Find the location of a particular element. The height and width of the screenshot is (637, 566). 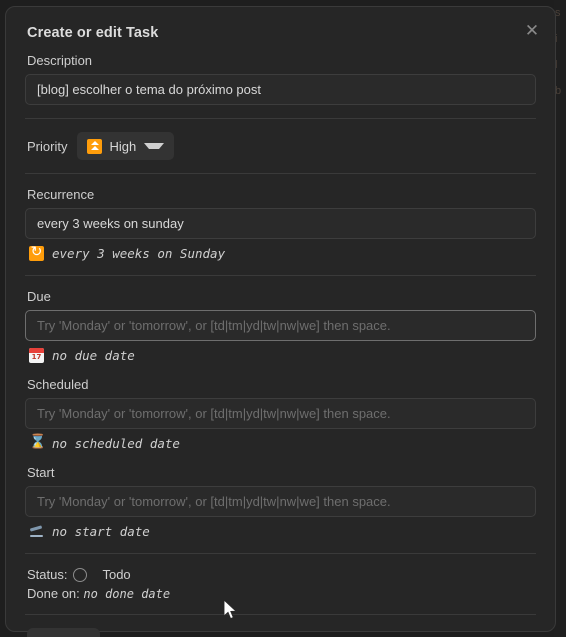

description-label: Description is located at coordinates (60, 60).